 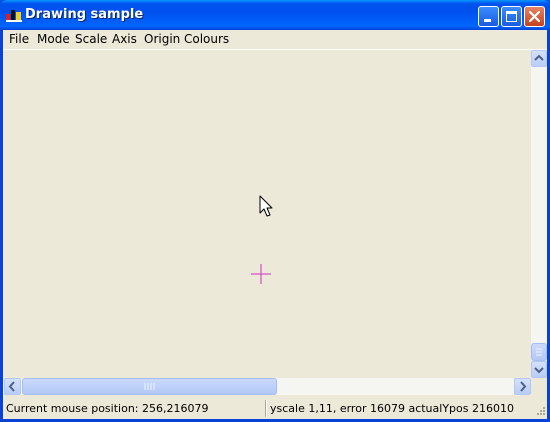 What do you see at coordinates (275, 15) in the screenshot?
I see `title-bar: Drawing sample` at bounding box center [275, 15].